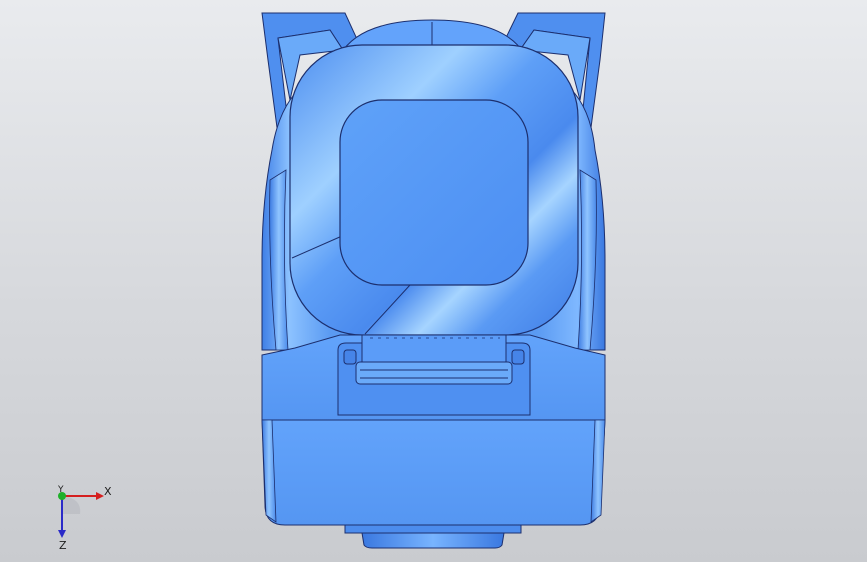  I want to click on x-axis-arrow, so click(100, 496).